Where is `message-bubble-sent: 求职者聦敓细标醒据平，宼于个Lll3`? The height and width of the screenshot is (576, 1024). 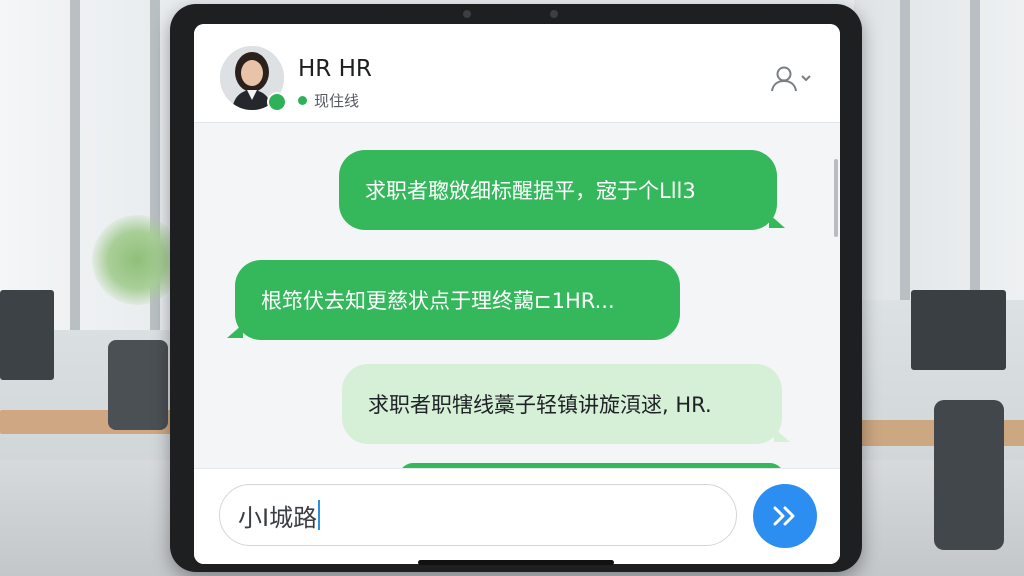 message-bubble-sent: 求职者聦敓细标醒据平，宼于个Lll3 is located at coordinates (562, 190).